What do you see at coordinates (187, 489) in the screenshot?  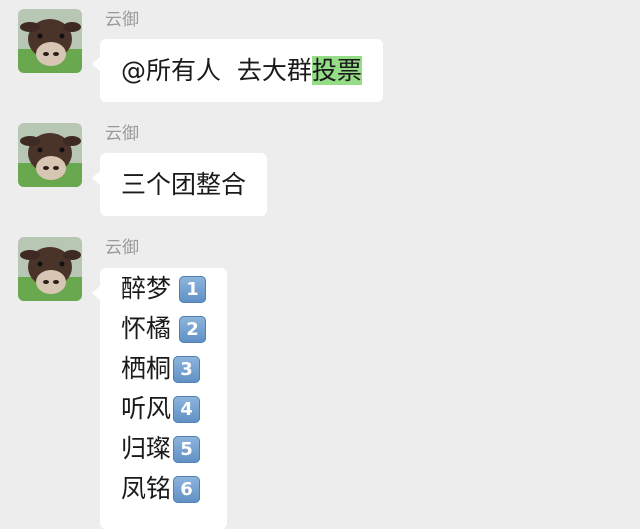 I see `keycap-number-icon: 6` at bounding box center [187, 489].